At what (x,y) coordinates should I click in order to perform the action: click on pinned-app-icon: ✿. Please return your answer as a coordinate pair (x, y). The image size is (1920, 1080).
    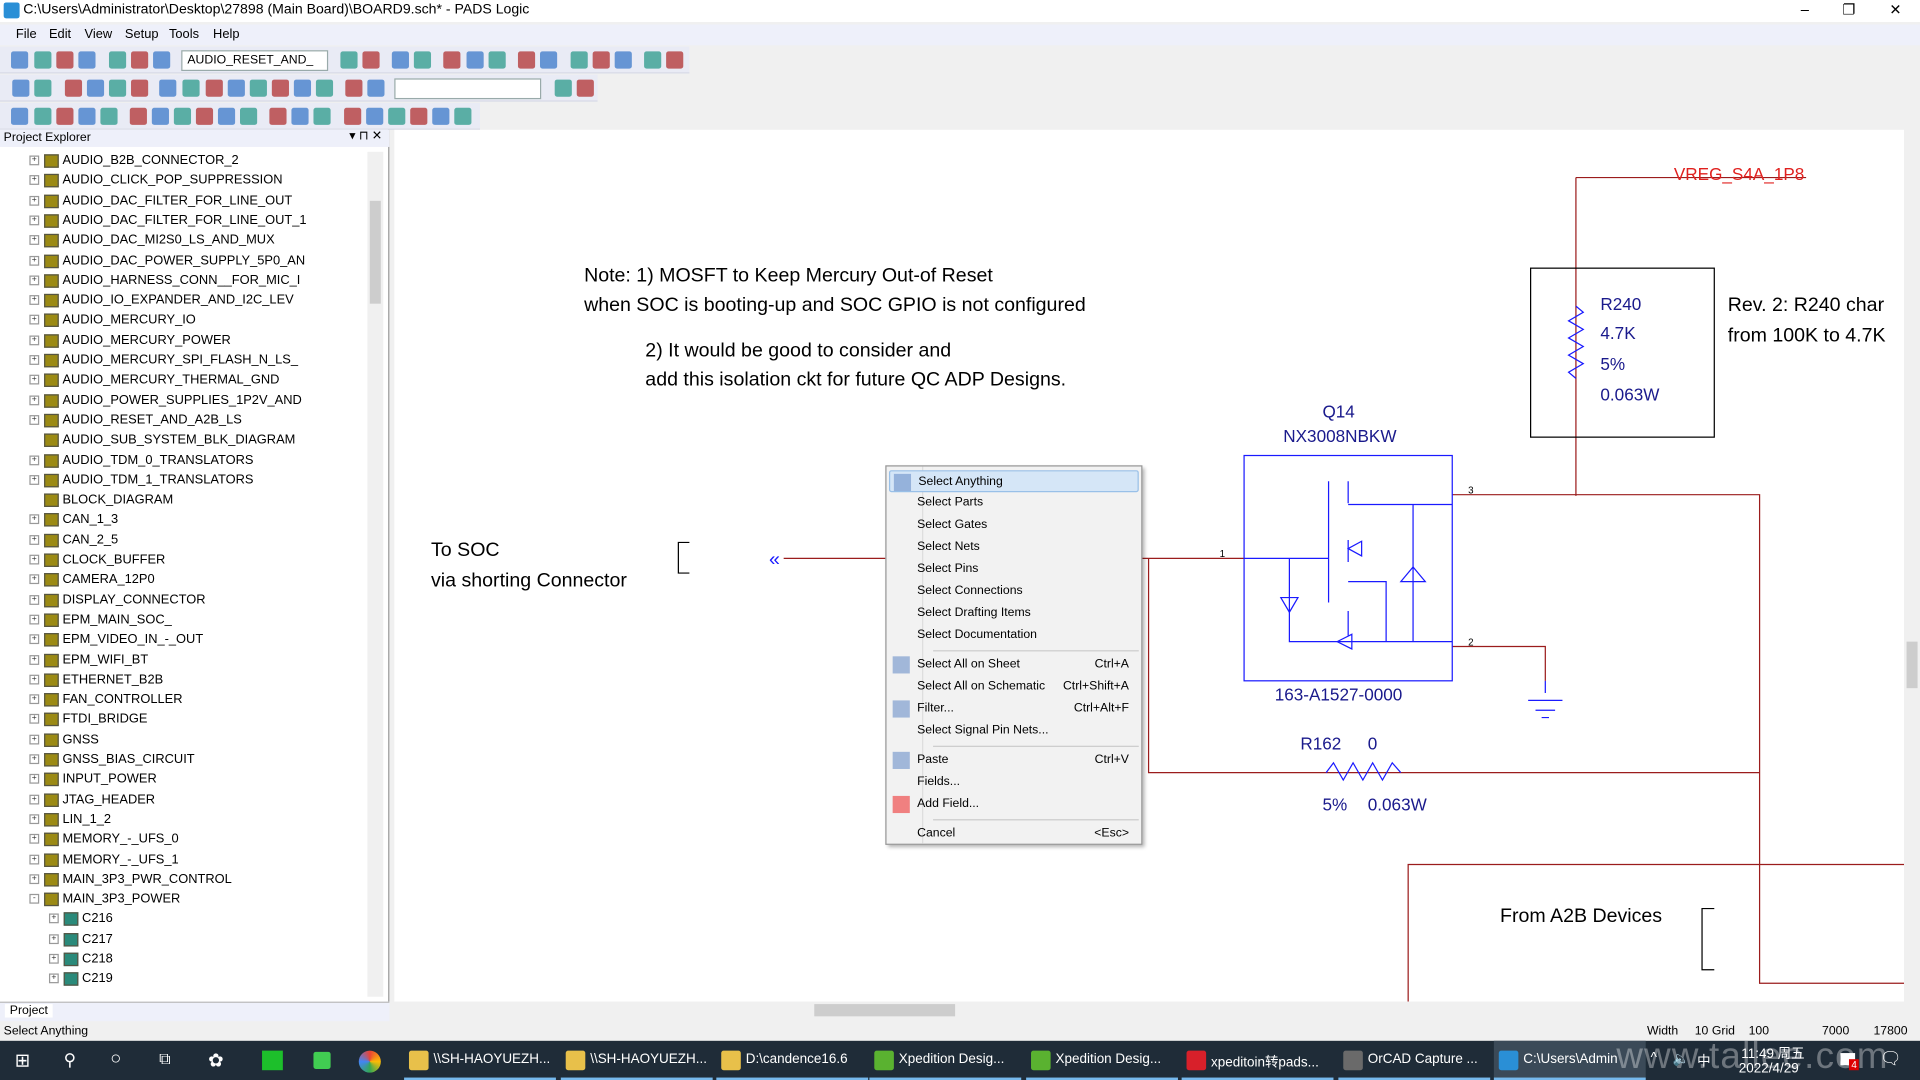
    Looking at the image, I should click on (215, 1060).